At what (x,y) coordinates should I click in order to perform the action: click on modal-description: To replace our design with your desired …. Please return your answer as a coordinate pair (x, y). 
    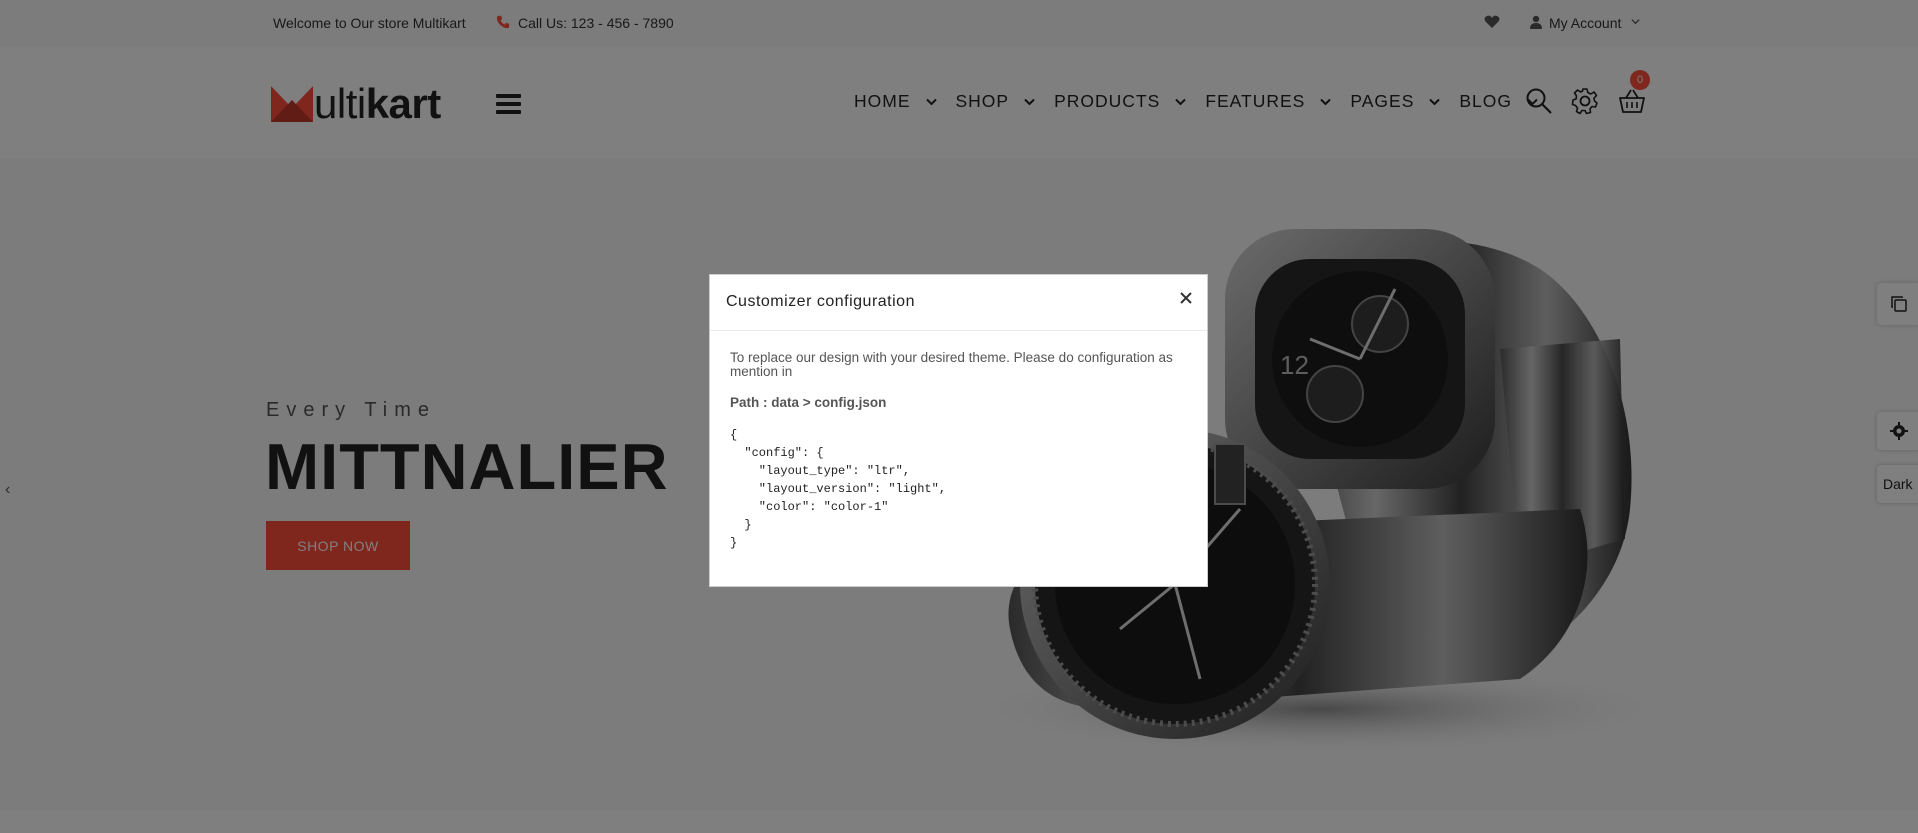
    Looking at the image, I should click on (951, 364).